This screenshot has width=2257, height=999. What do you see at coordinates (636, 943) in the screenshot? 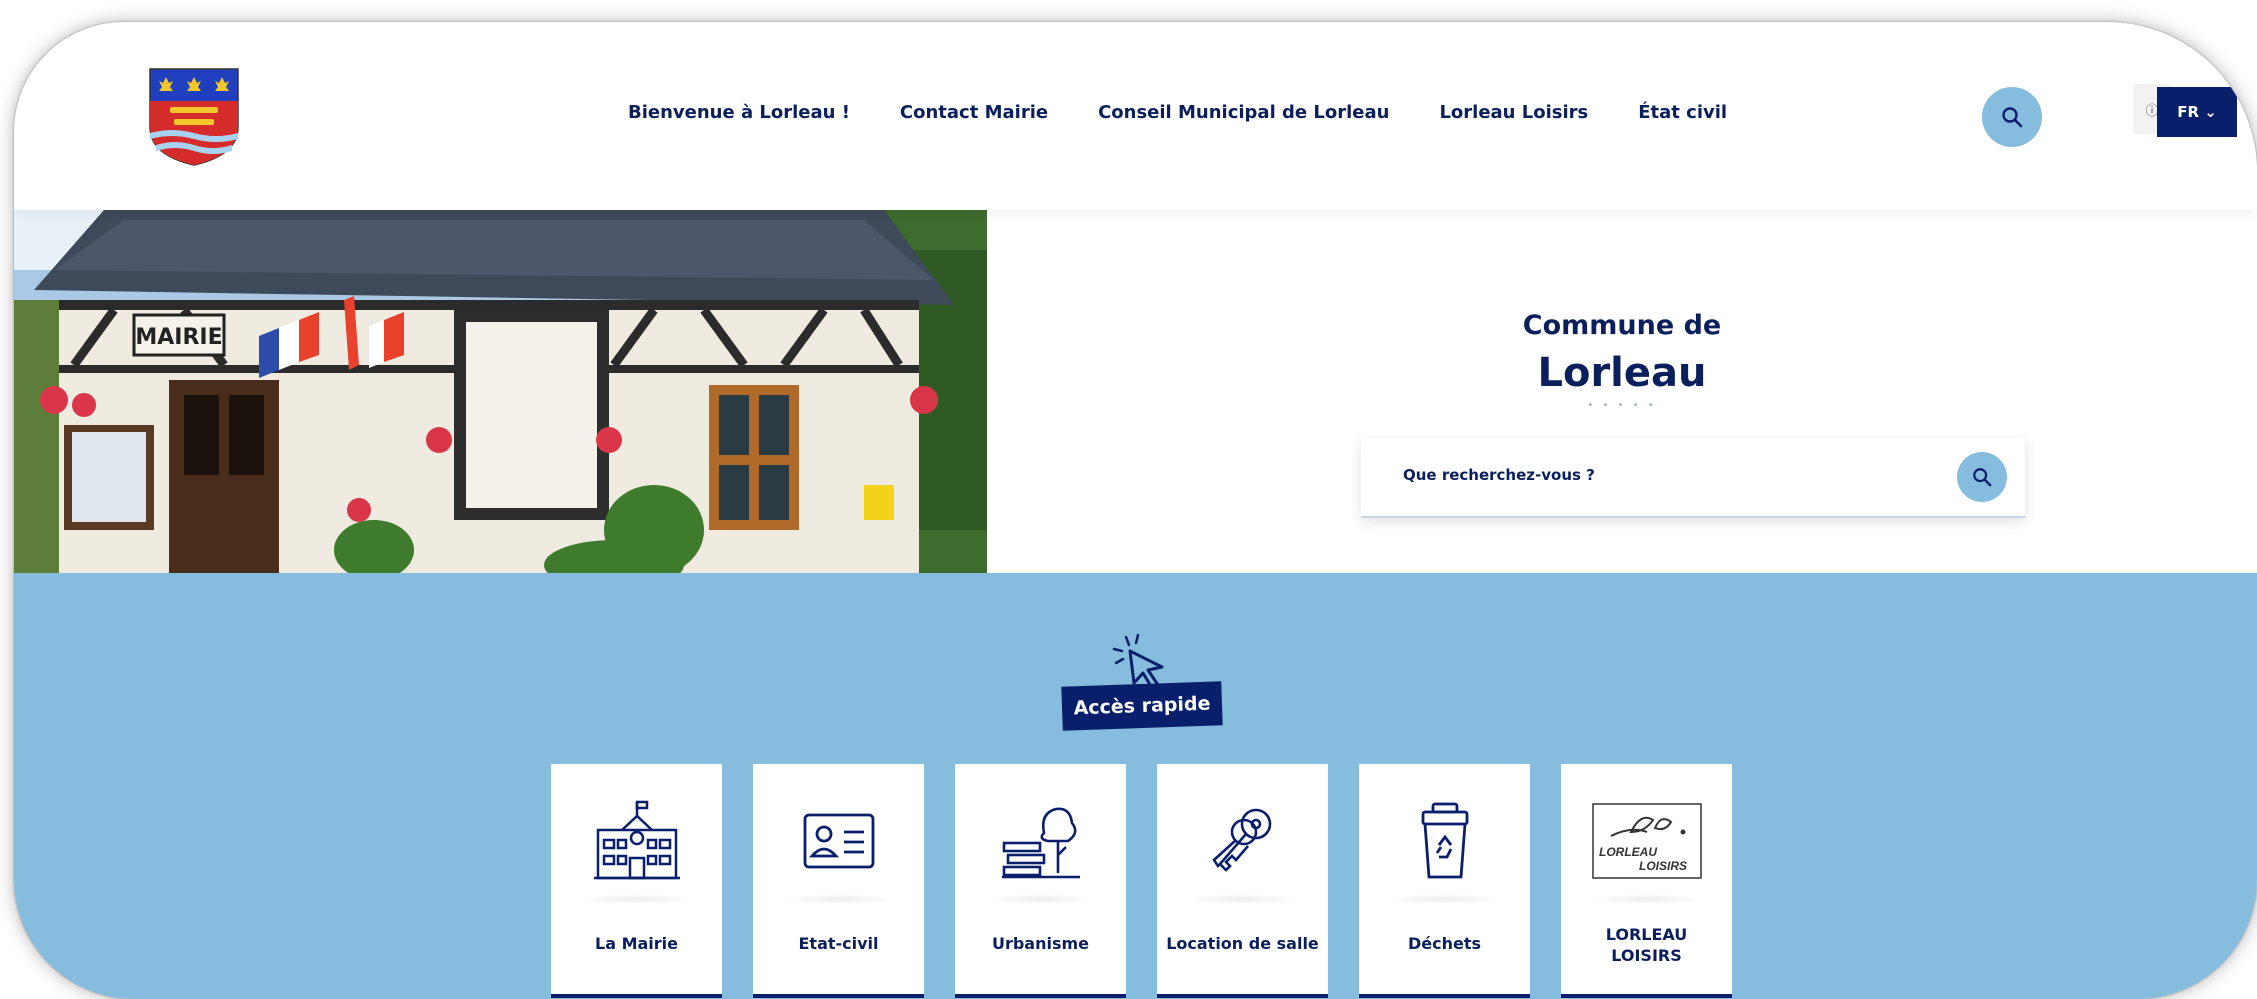
I see `card-label: La Mairie` at bounding box center [636, 943].